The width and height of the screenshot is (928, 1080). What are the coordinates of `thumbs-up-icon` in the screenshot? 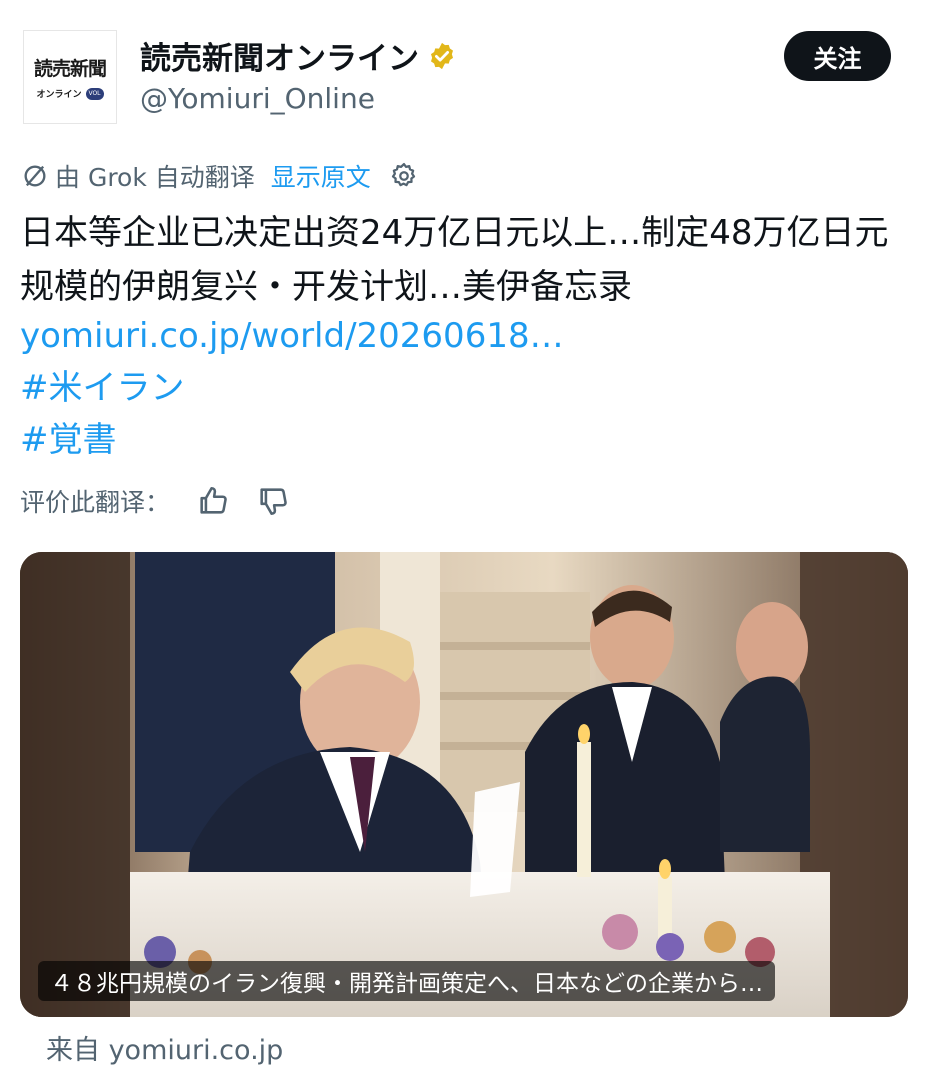 It's located at (213, 501).